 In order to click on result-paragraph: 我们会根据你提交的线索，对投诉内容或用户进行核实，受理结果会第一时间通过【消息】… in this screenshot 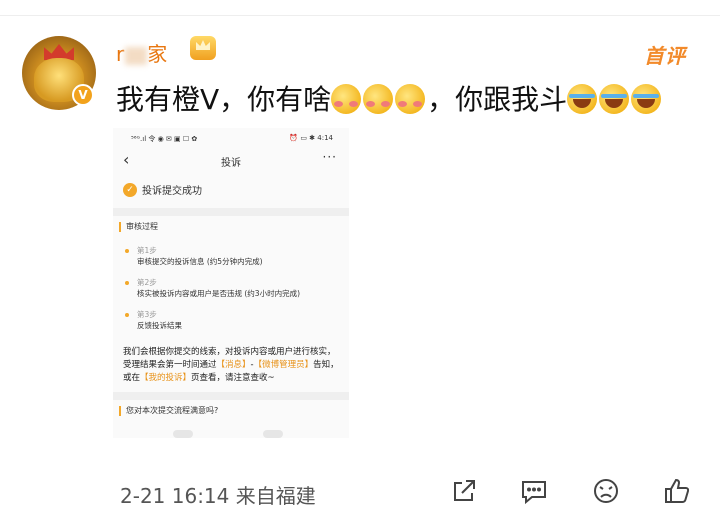, I will do `click(233, 365)`.